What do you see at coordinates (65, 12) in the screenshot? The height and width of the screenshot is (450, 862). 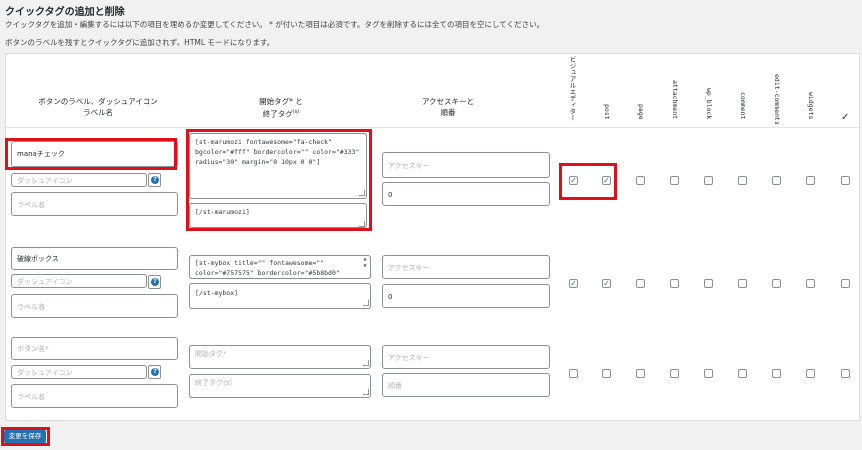 I see `page-title: クイックタグの追加と削除` at bounding box center [65, 12].